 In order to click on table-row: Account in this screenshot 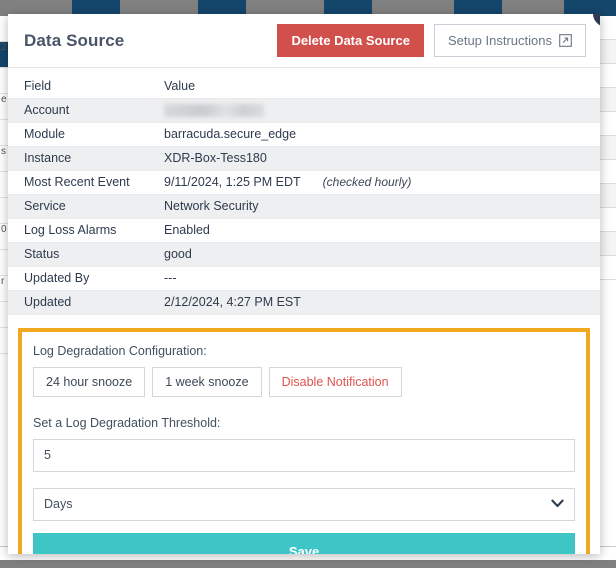, I will do `click(304, 110)`.